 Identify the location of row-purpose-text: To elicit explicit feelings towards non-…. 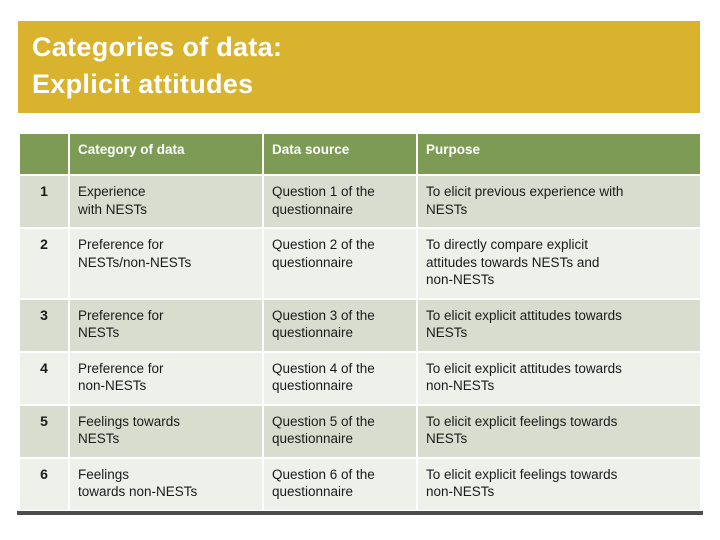
(522, 483).